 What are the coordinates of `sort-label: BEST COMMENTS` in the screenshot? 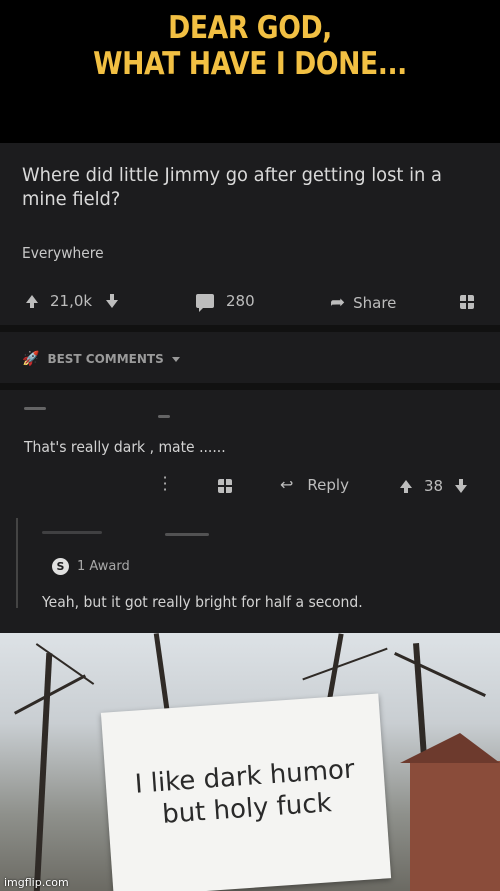 It's located at (105, 359).